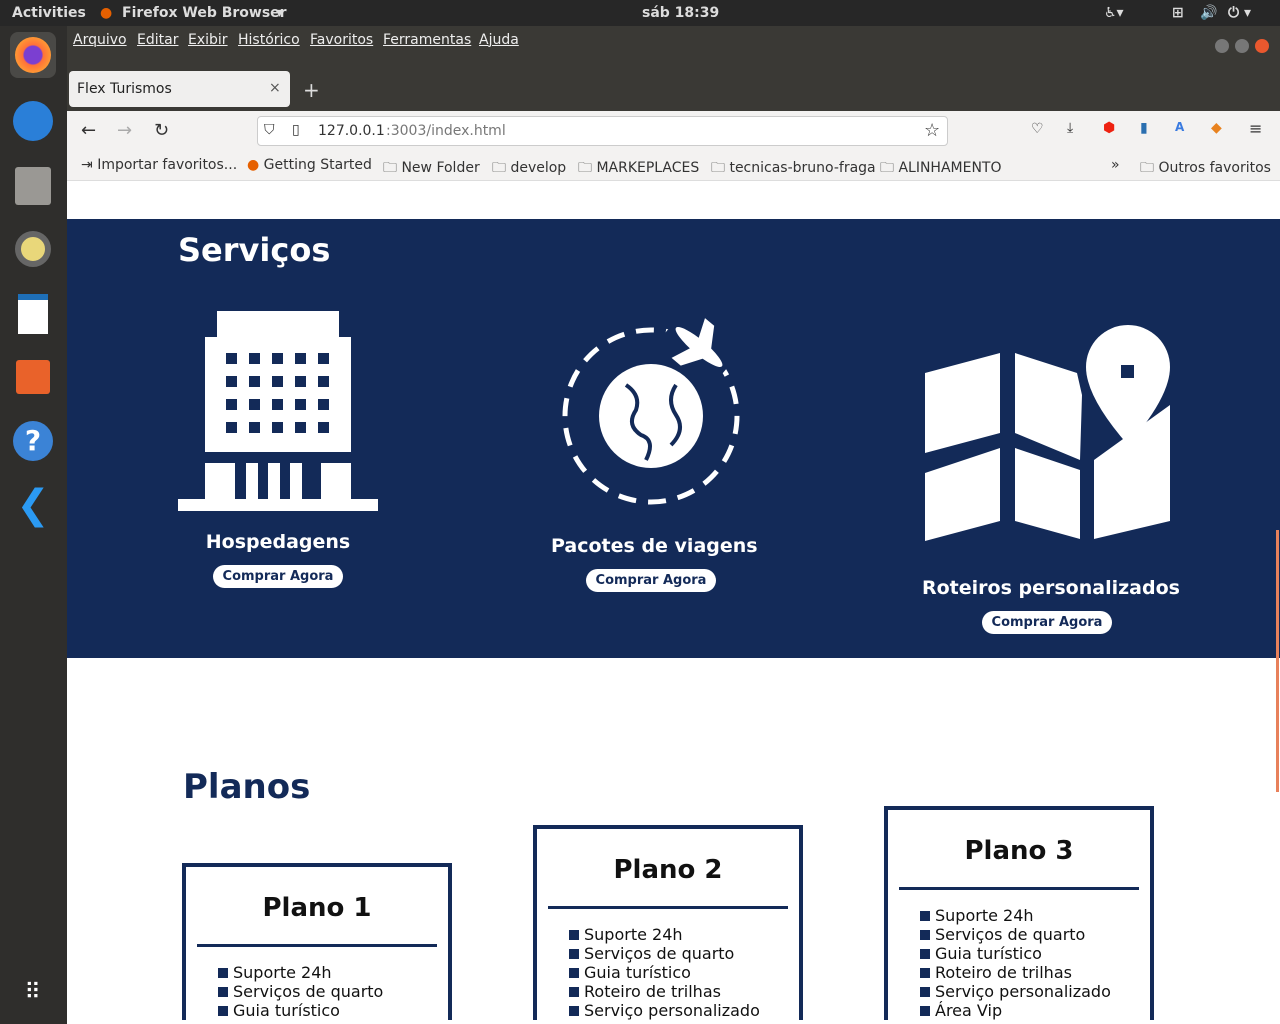 This screenshot has width=1280, height=1024. I want to click on page-icon: ▯, so click(296, 130).